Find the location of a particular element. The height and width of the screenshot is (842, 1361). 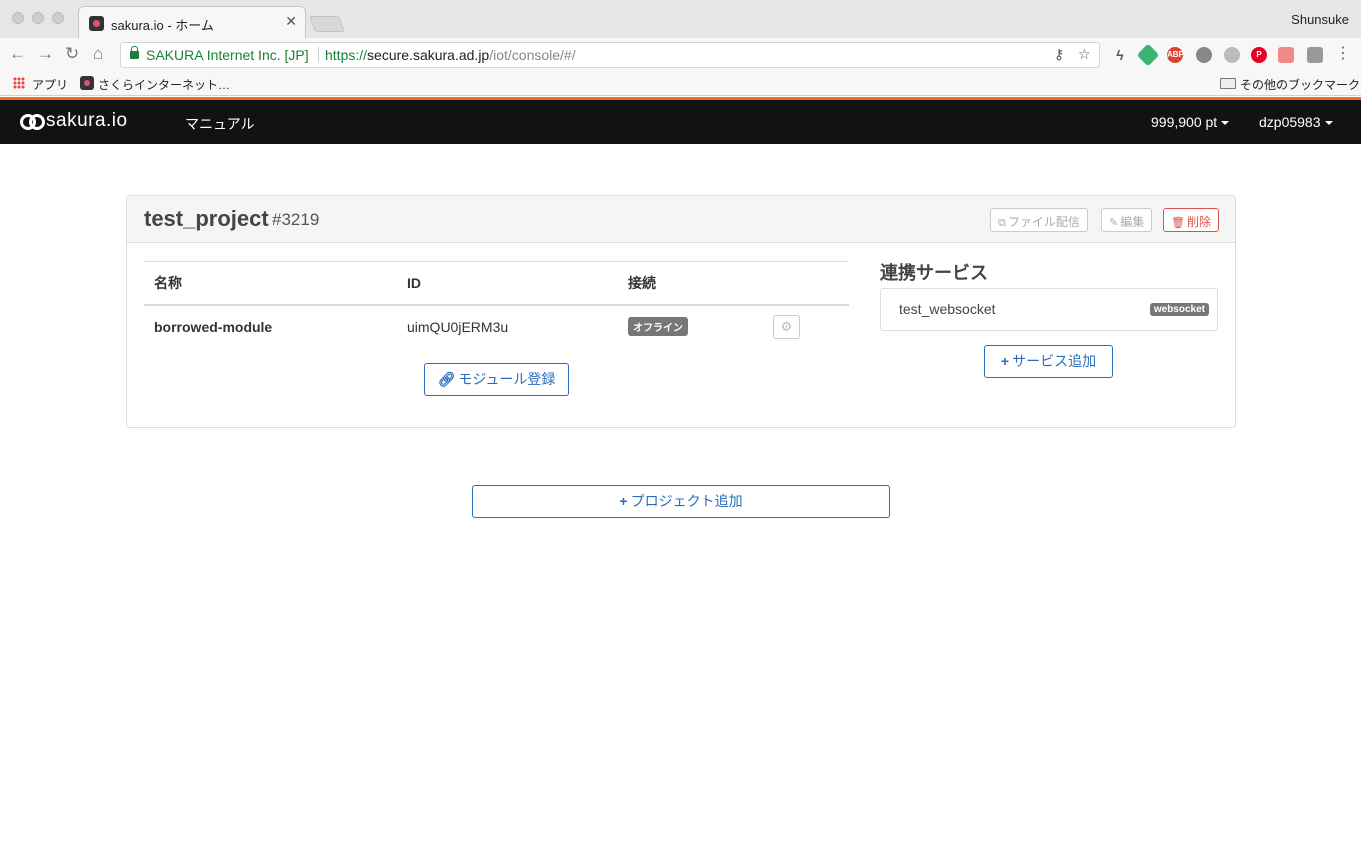

delete-button: 🗑 削除 is located at coordinates (1191, 220).